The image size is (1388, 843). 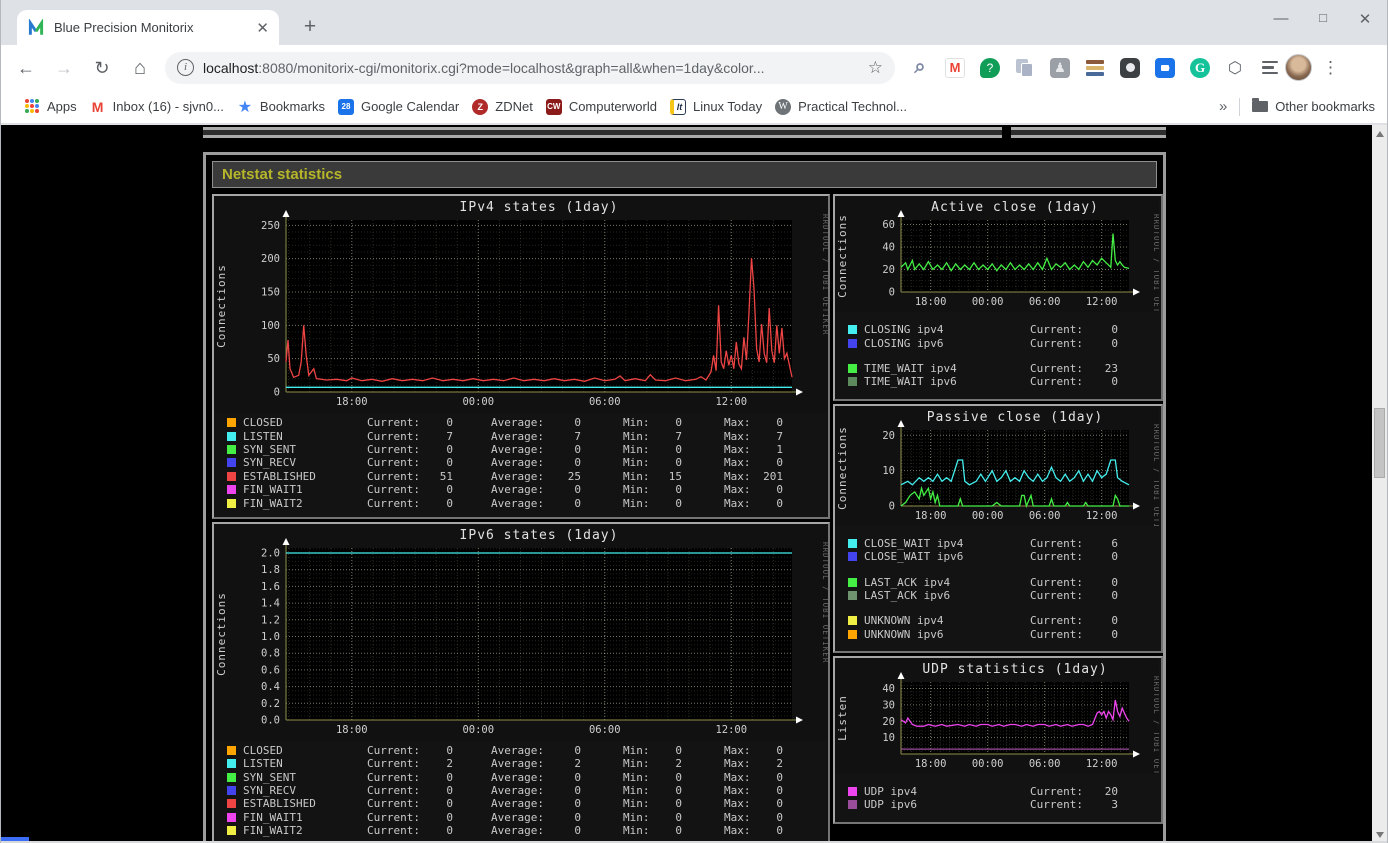 What do you see at coordinates (273, 503) in the screenshot?
I see `legend-label: FIN_WAIT2` at bounding box center [273, 503].